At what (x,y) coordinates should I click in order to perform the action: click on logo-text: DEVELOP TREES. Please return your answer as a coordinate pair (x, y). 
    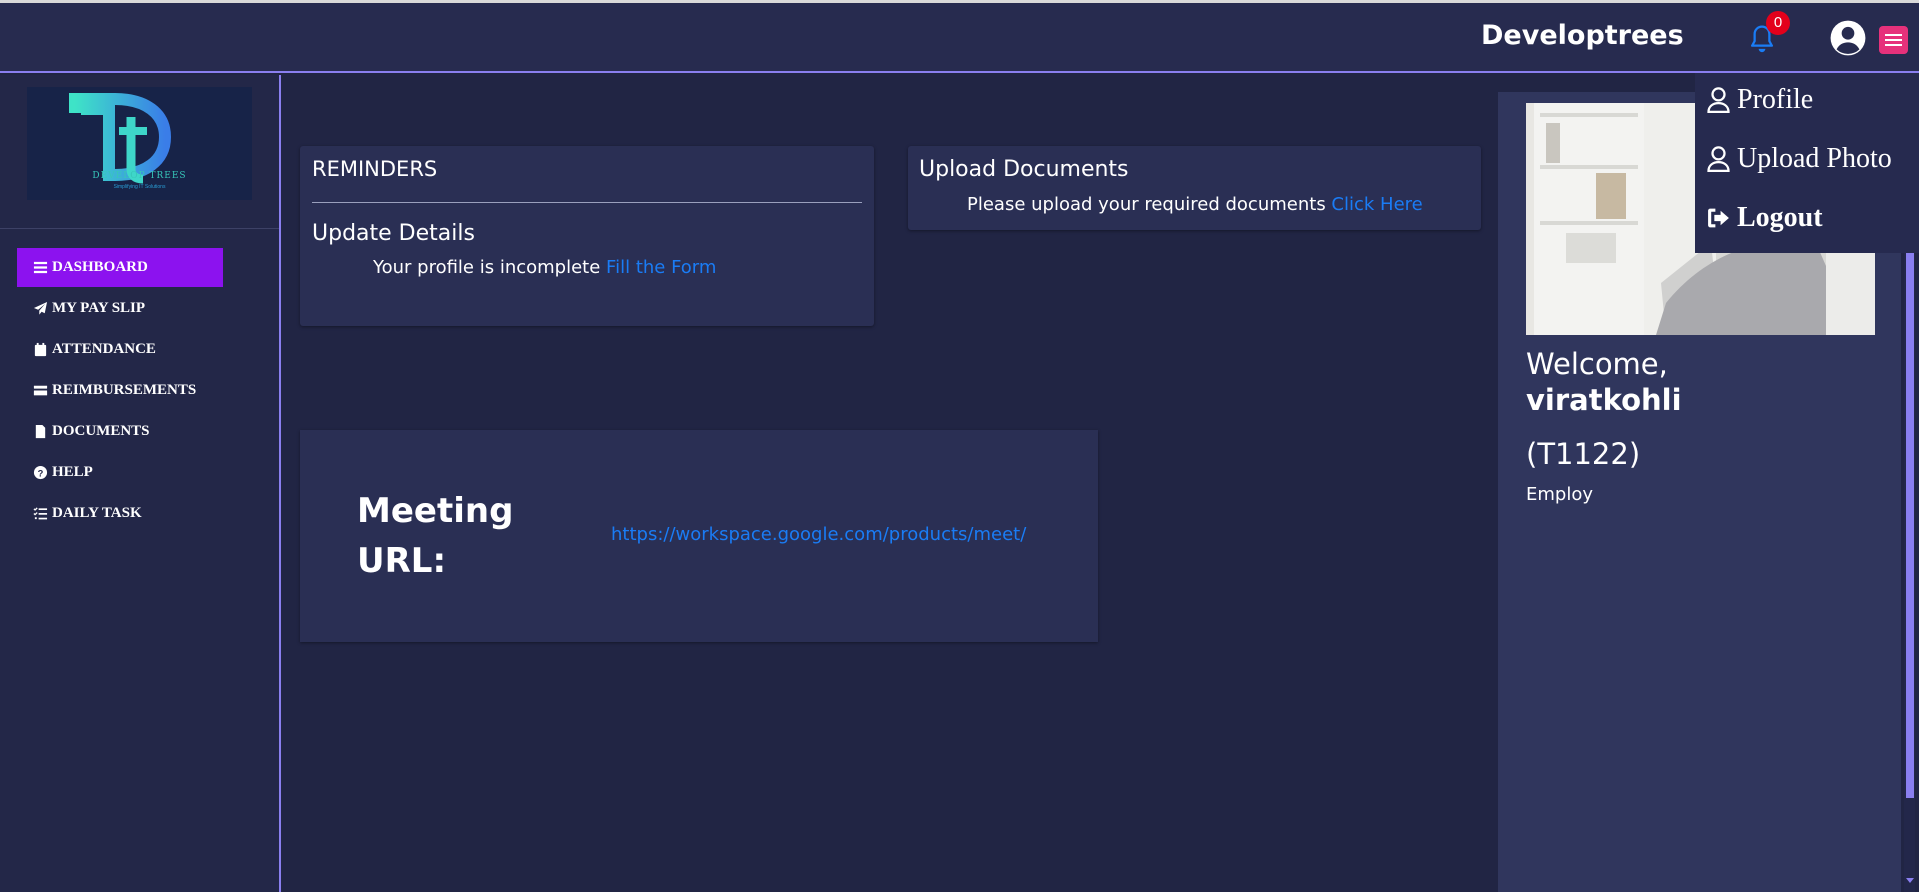
    Looking at the image, I should click on (139, 176).